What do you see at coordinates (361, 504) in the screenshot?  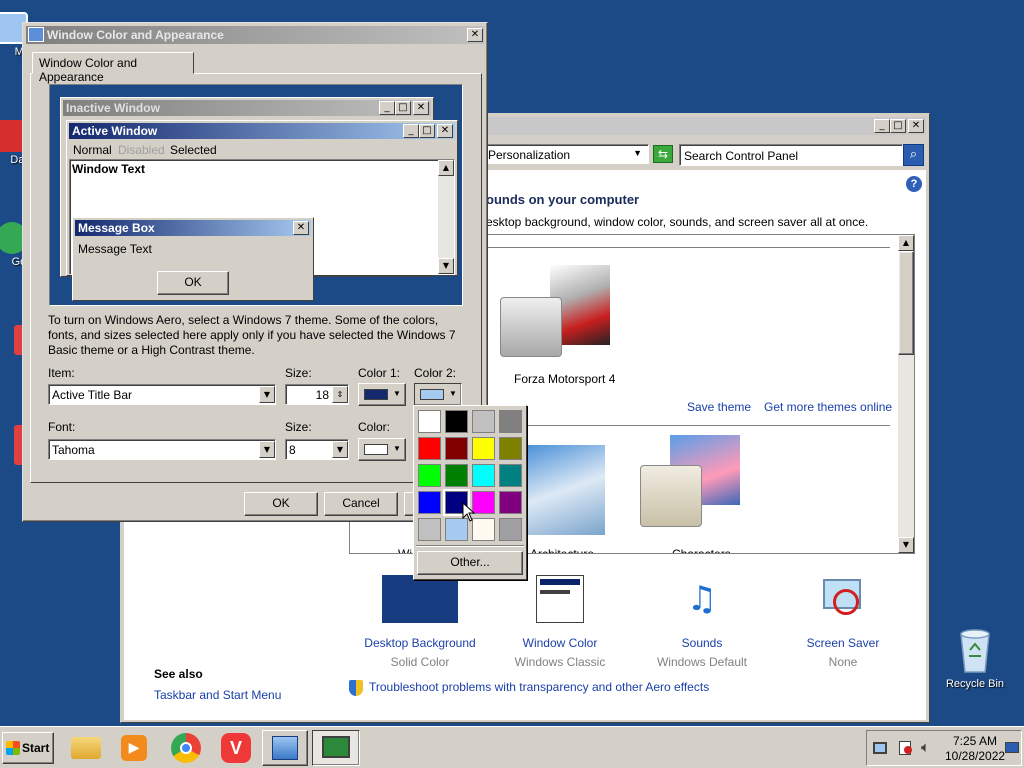 I see `cancel-button: Cancel` at bounding box center [361, 504].